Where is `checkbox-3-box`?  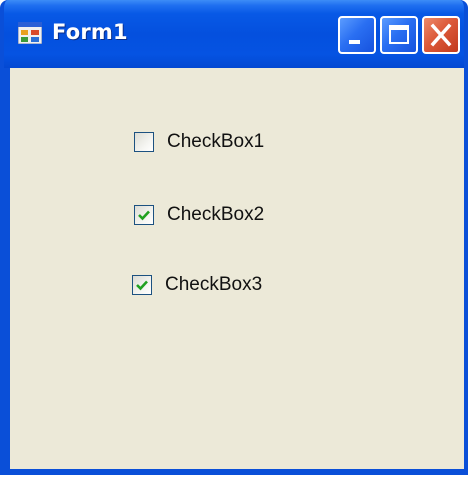
checkbox-3-box is located at coordinates (142, 285).